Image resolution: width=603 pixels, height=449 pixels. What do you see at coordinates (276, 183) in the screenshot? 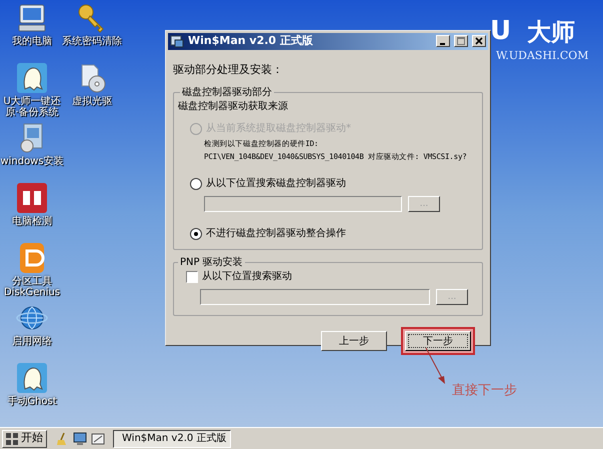
I see `radio-label: 从以下位置搜索磁盘控制器驱动` at bounding box center [276, 183].